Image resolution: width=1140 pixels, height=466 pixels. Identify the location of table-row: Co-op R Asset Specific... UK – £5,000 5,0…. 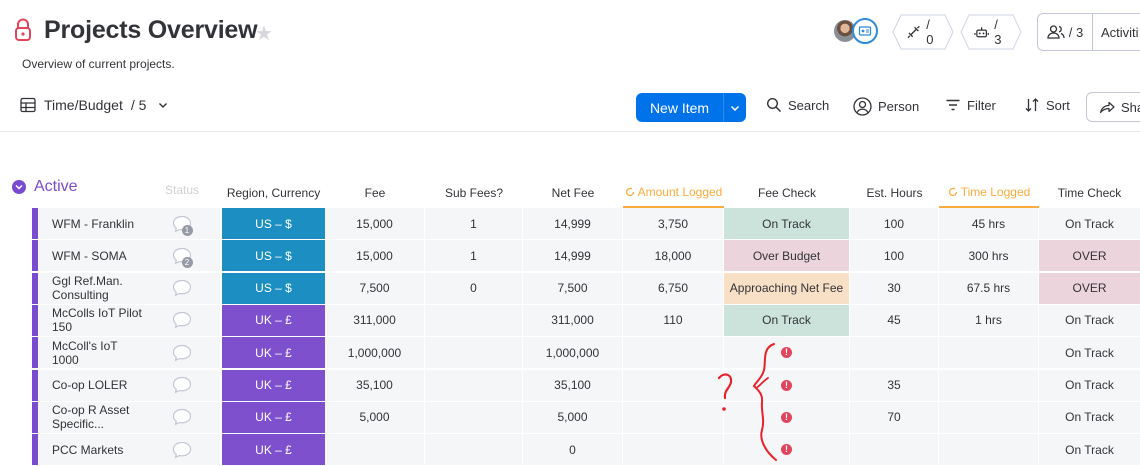
(570, 417).